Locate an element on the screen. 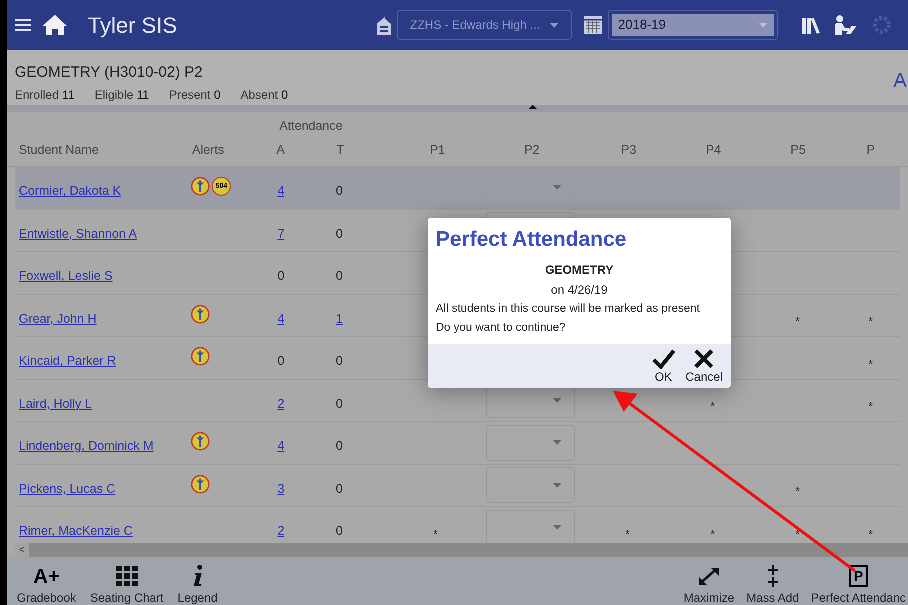  books-icon is located at coordinates (811, 25).